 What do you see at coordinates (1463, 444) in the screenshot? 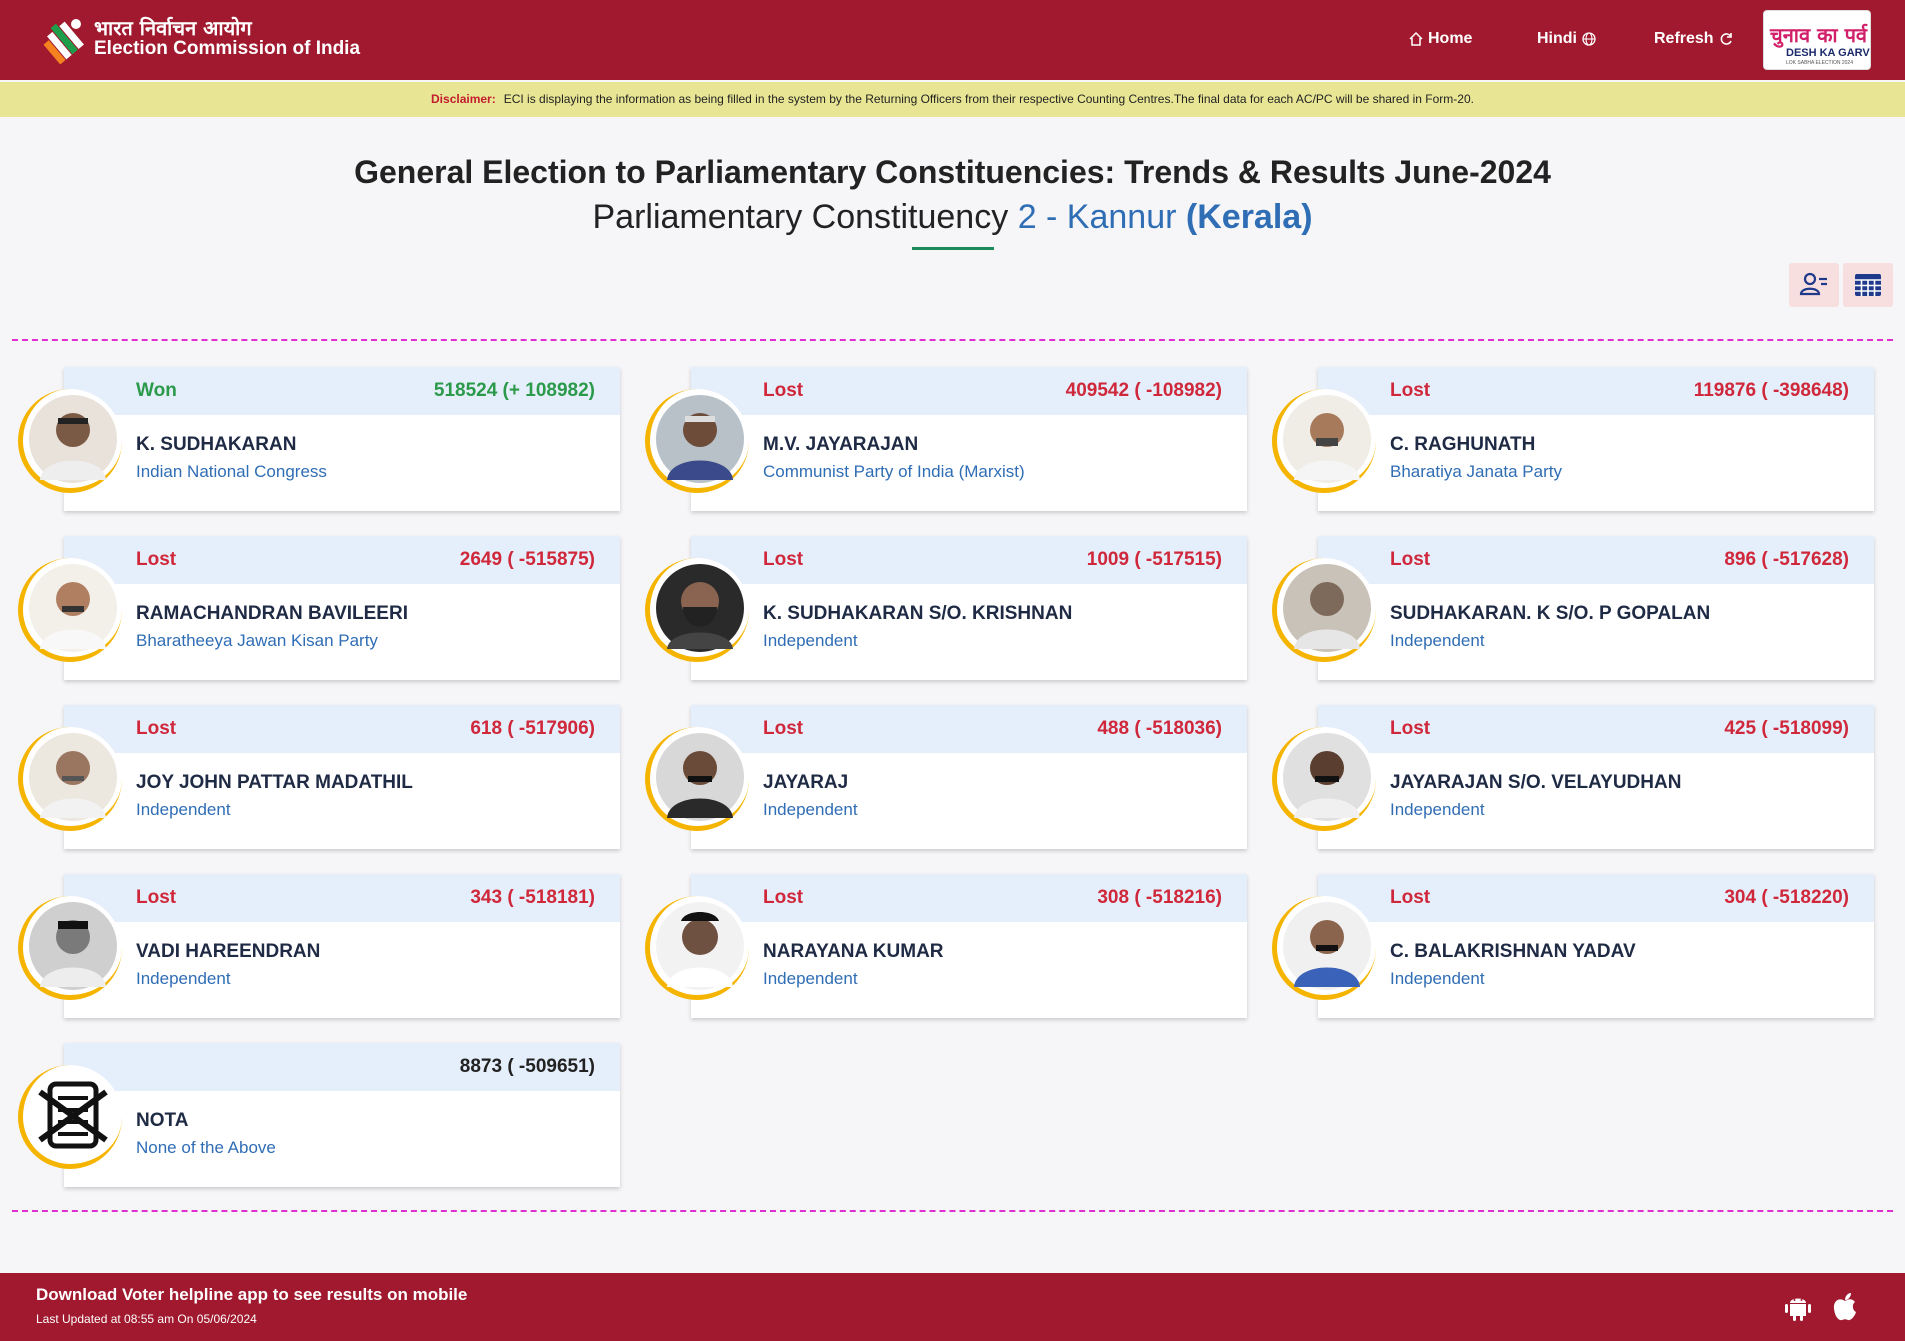
I see `candidate-name: C. RAGHUNATH` at bounding box center [1463, 444].